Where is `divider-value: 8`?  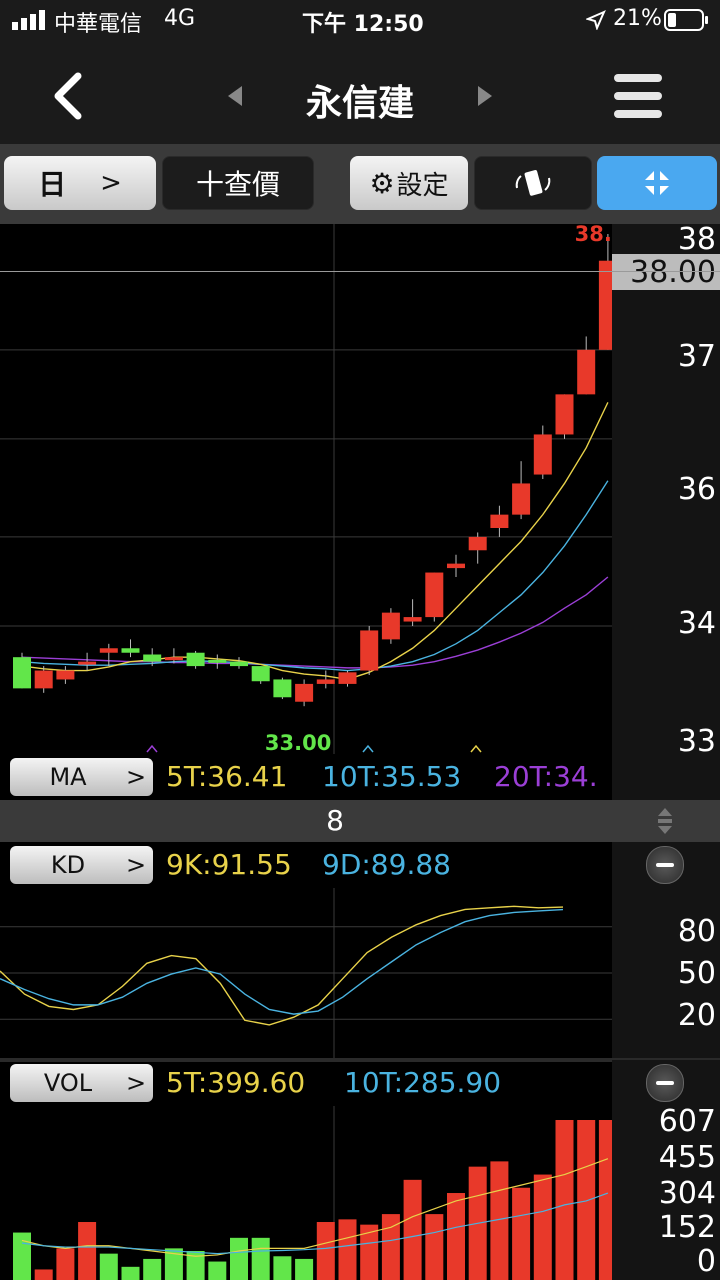
divider-value: 8 is located at coordinates (335, 820).